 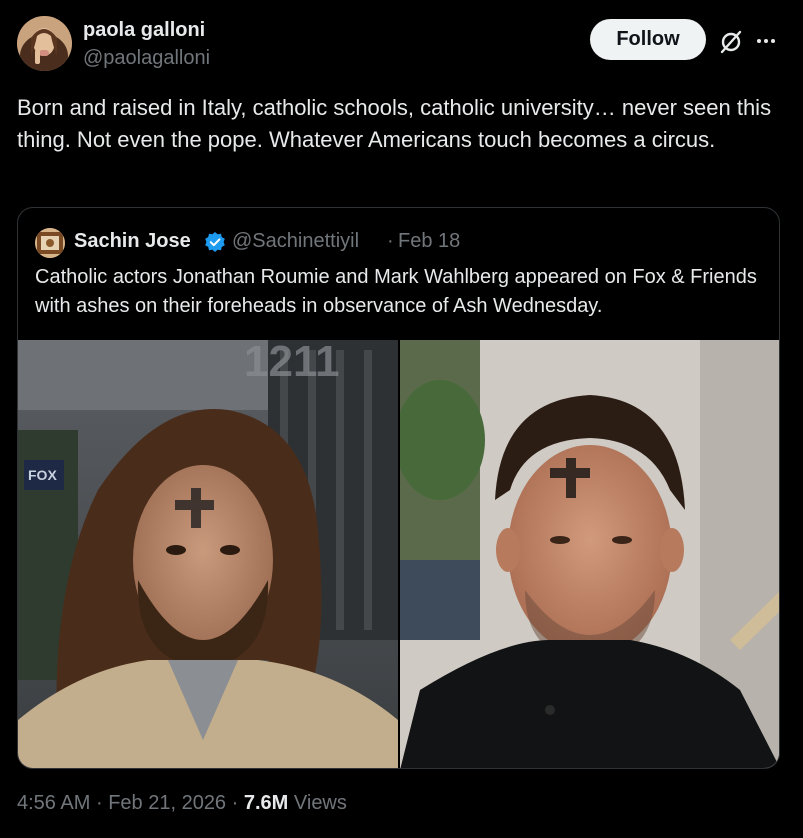 What do you see at coordinates (215, 242) in the screenshot?
I see `verified-badge-icon` at bounding box center [215, 242].